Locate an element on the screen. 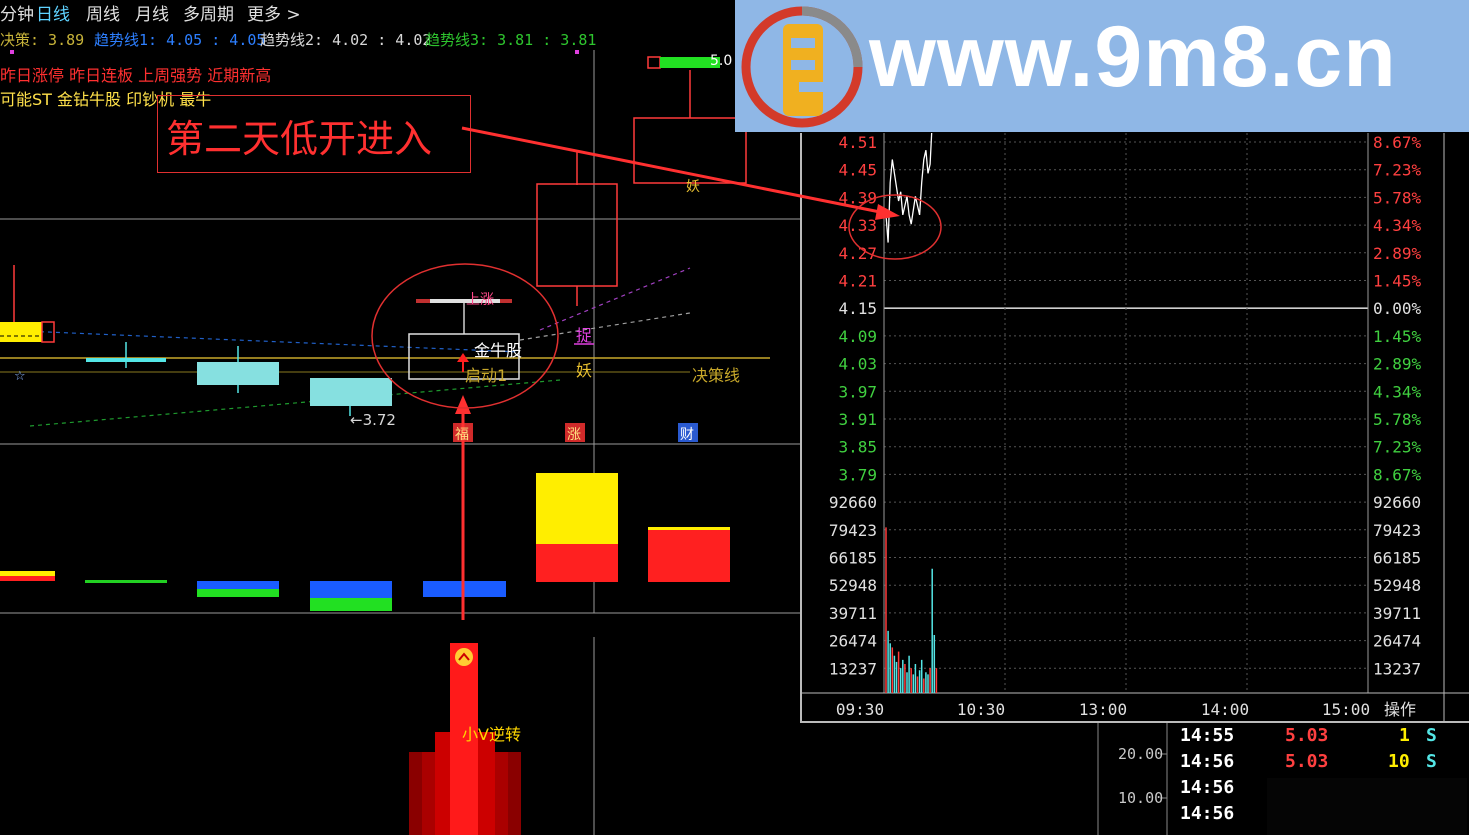 The image size is (1469, 835). annotation-overlay is located at coordinates (701, 193).